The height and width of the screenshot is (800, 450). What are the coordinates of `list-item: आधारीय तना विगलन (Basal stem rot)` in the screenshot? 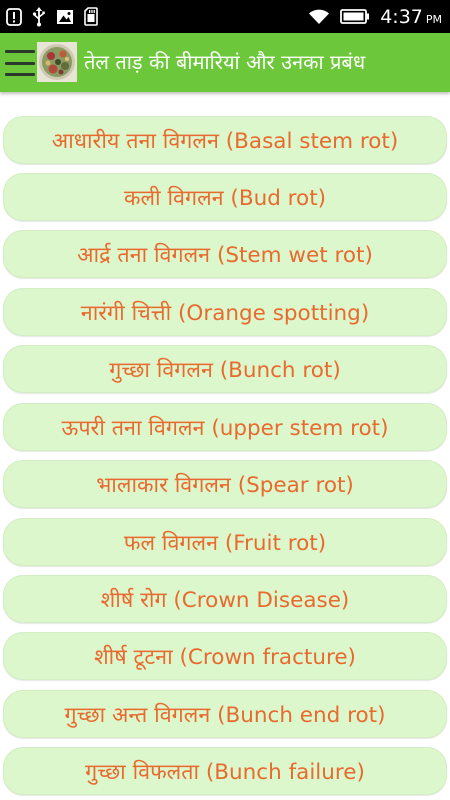 It's located at (225, 140).